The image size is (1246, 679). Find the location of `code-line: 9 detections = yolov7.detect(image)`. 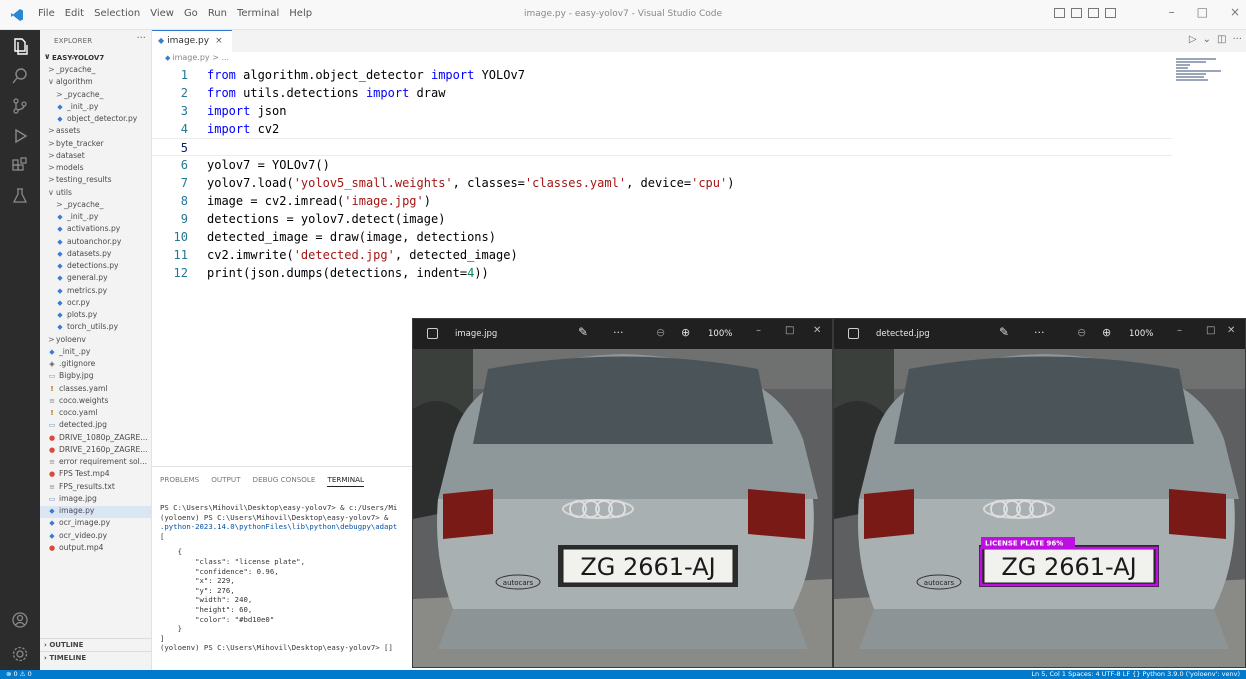

code-line: 9 detections = yolov7.detect(image) is located at coordinates (662, 219).